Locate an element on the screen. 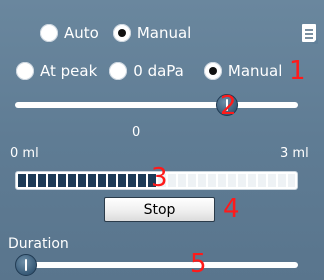 The width and height of the screenshot is (324, 280). mode-auto-radio: Auto is located at coordinates (69, 33).